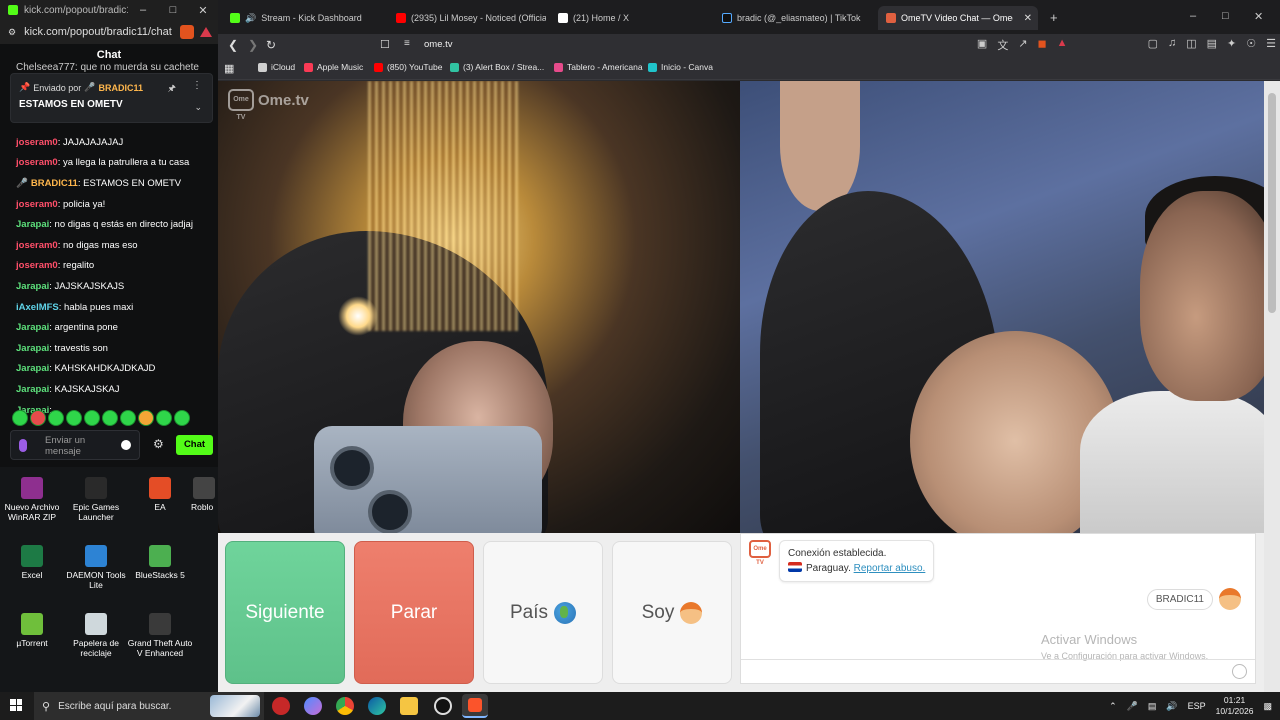  I want to click on chrome-icon, so click(345, 706).